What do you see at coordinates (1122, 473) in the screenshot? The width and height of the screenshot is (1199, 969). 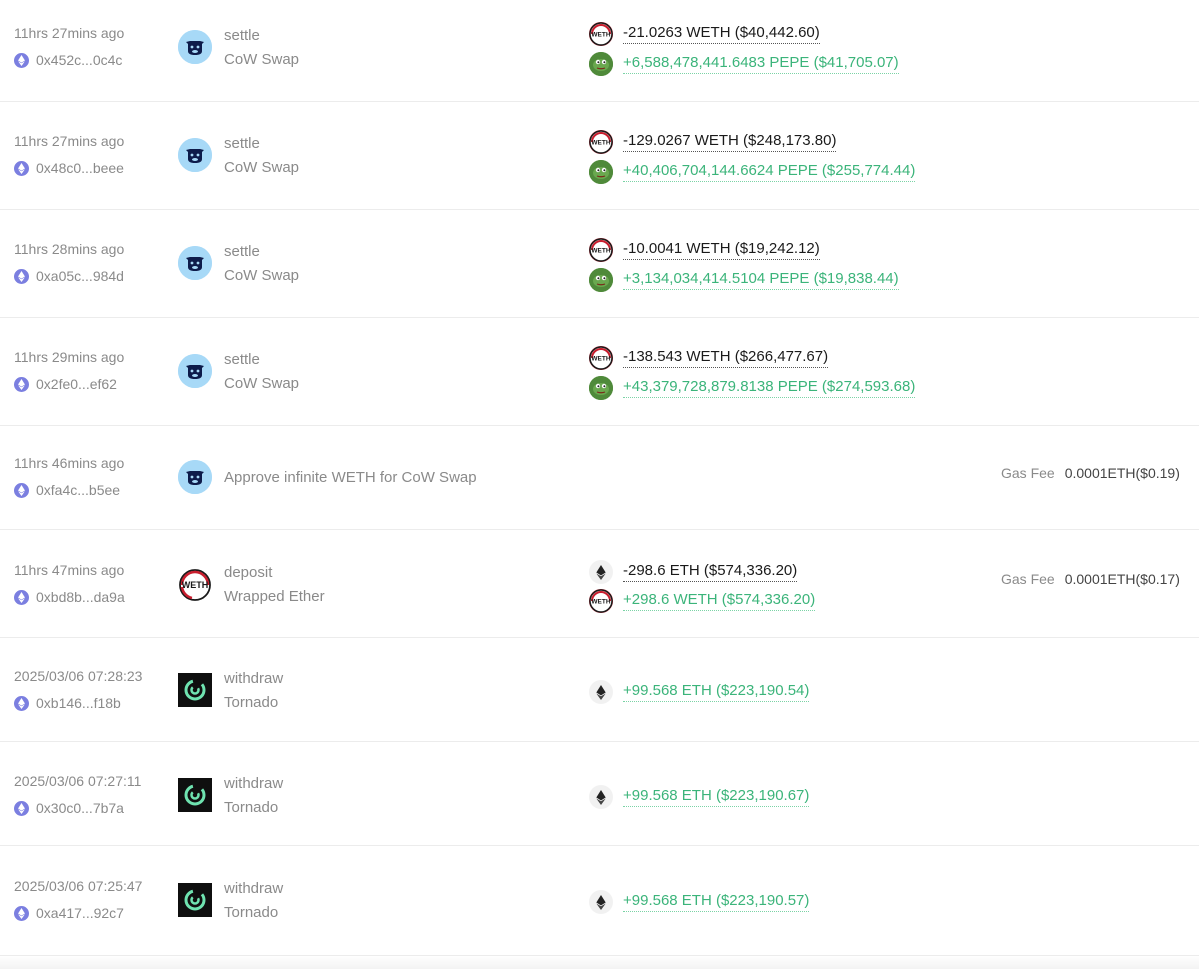 I see `gas-fee-value: 0.0001ETH($0.19)` at bounding box center [1122, 473].